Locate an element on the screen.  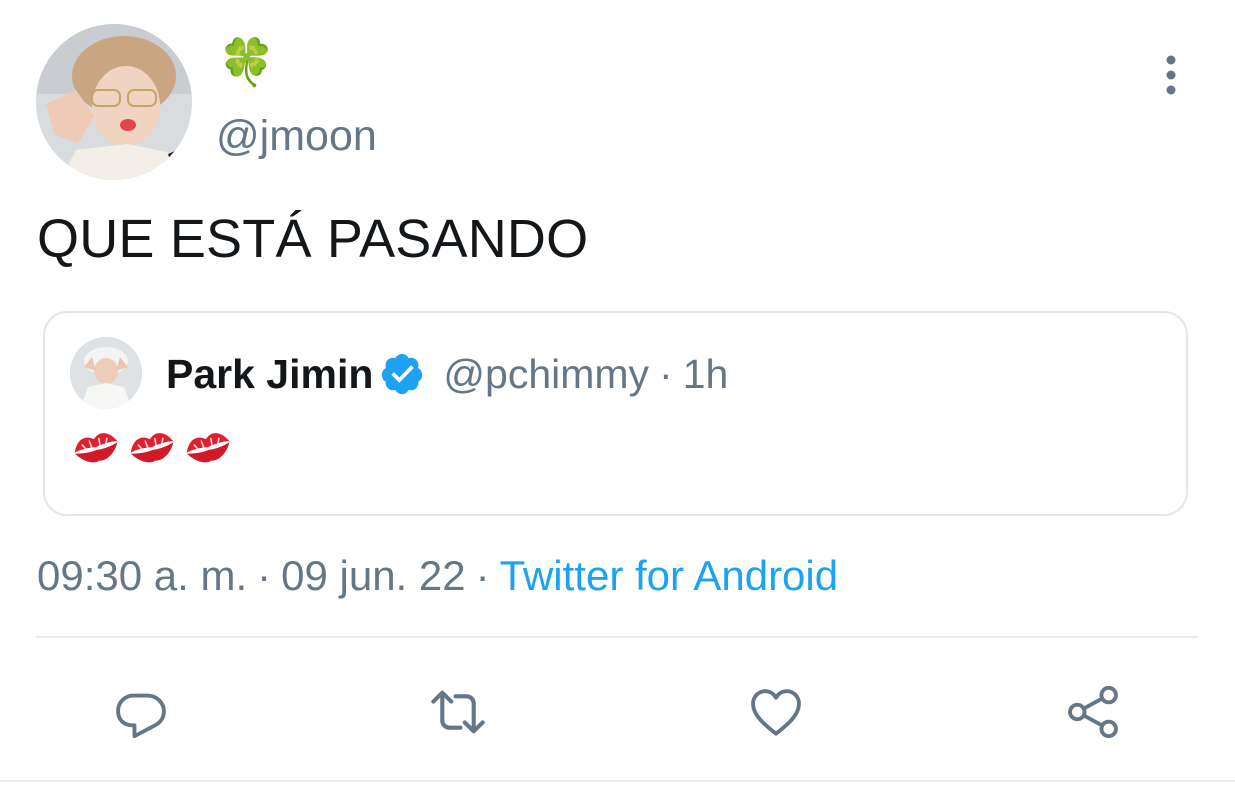
tweet-date: 09 jun. 22 is located at coordinates (373, 575).